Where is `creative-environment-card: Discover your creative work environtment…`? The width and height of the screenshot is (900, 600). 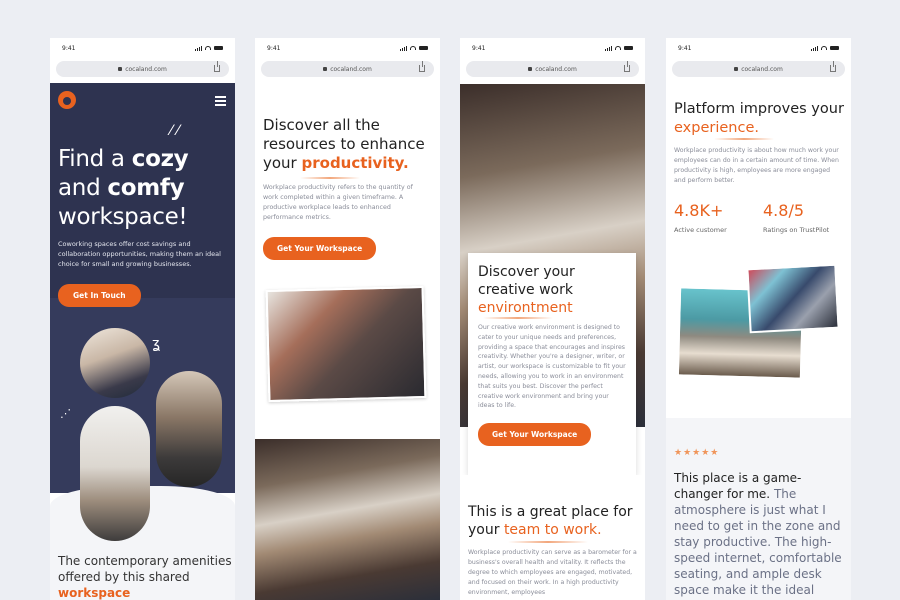
creative-environment-card: Discover your creative work environtment… is located at coordinates (552, 364).